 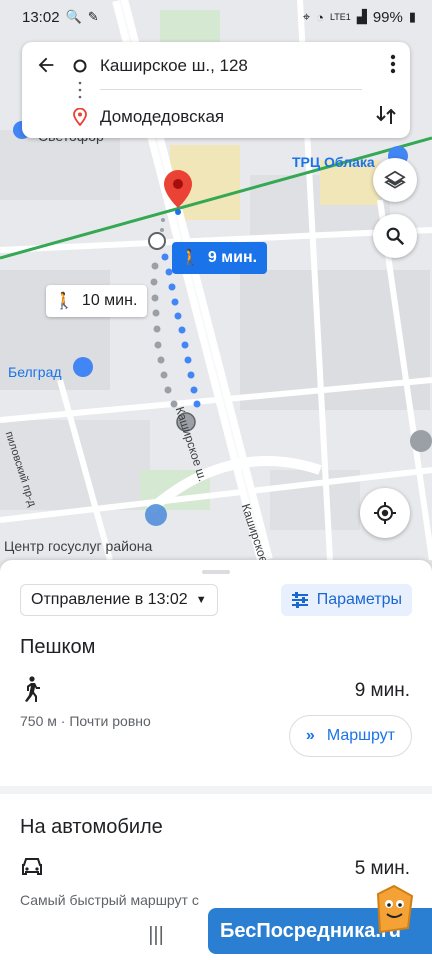 I want to click on battery-level: 99%, so click(x=387, y=17).